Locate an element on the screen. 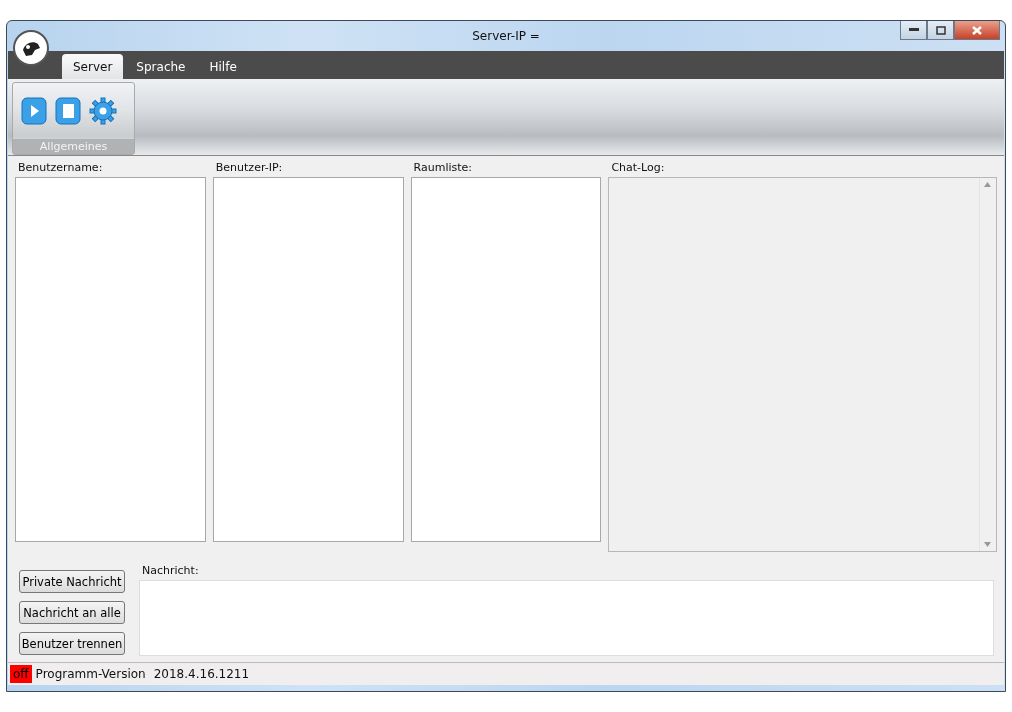 Image resolution: width=1012 pixels, height=712 pixels. version-label: Programm-Version is located at coordinates (90, 674).